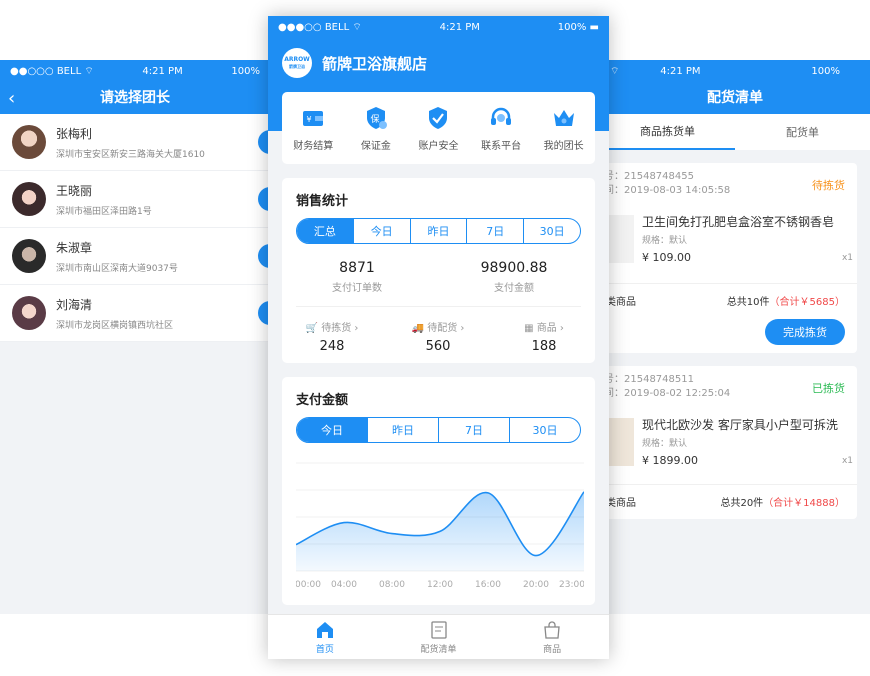 Image resolution: width=870 pixels, height=676 pixels. Describe the element at coordinates (667, 132) in the screenshot. I see `tab-picking: 商品拣货单` at that location.